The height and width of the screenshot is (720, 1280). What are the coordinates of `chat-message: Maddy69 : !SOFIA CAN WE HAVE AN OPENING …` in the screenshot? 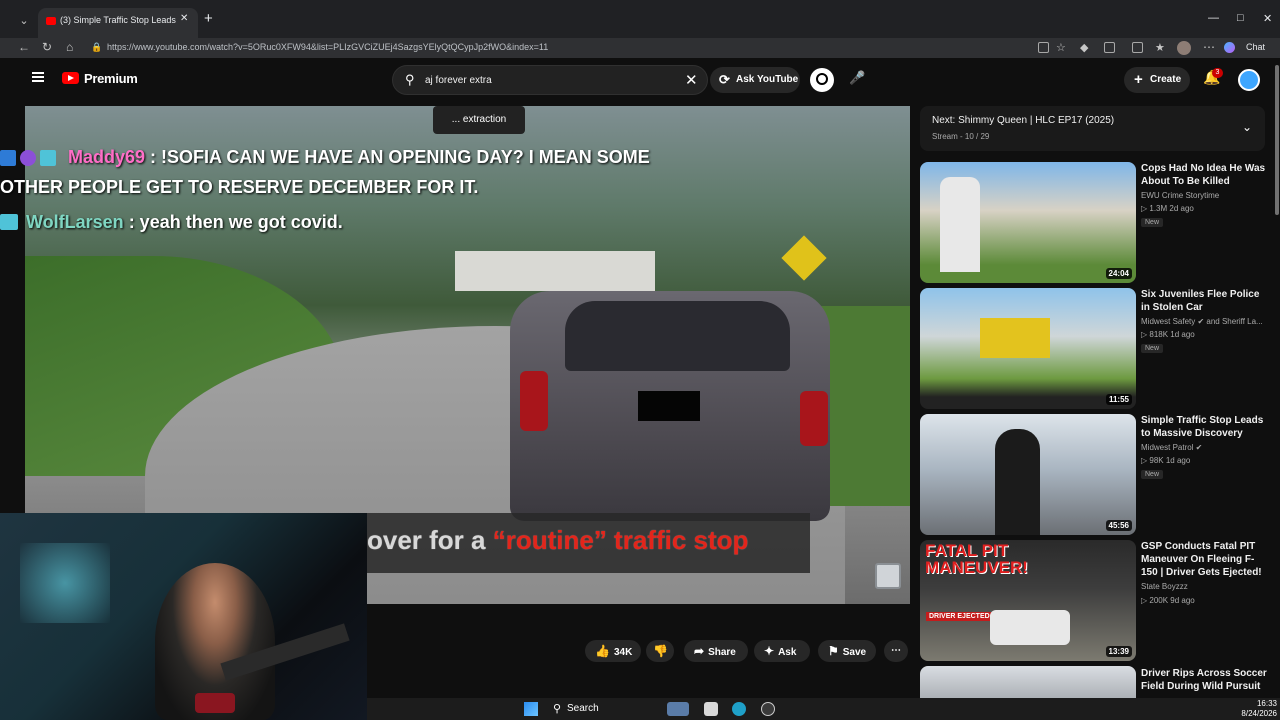 It's located at (359, 157).